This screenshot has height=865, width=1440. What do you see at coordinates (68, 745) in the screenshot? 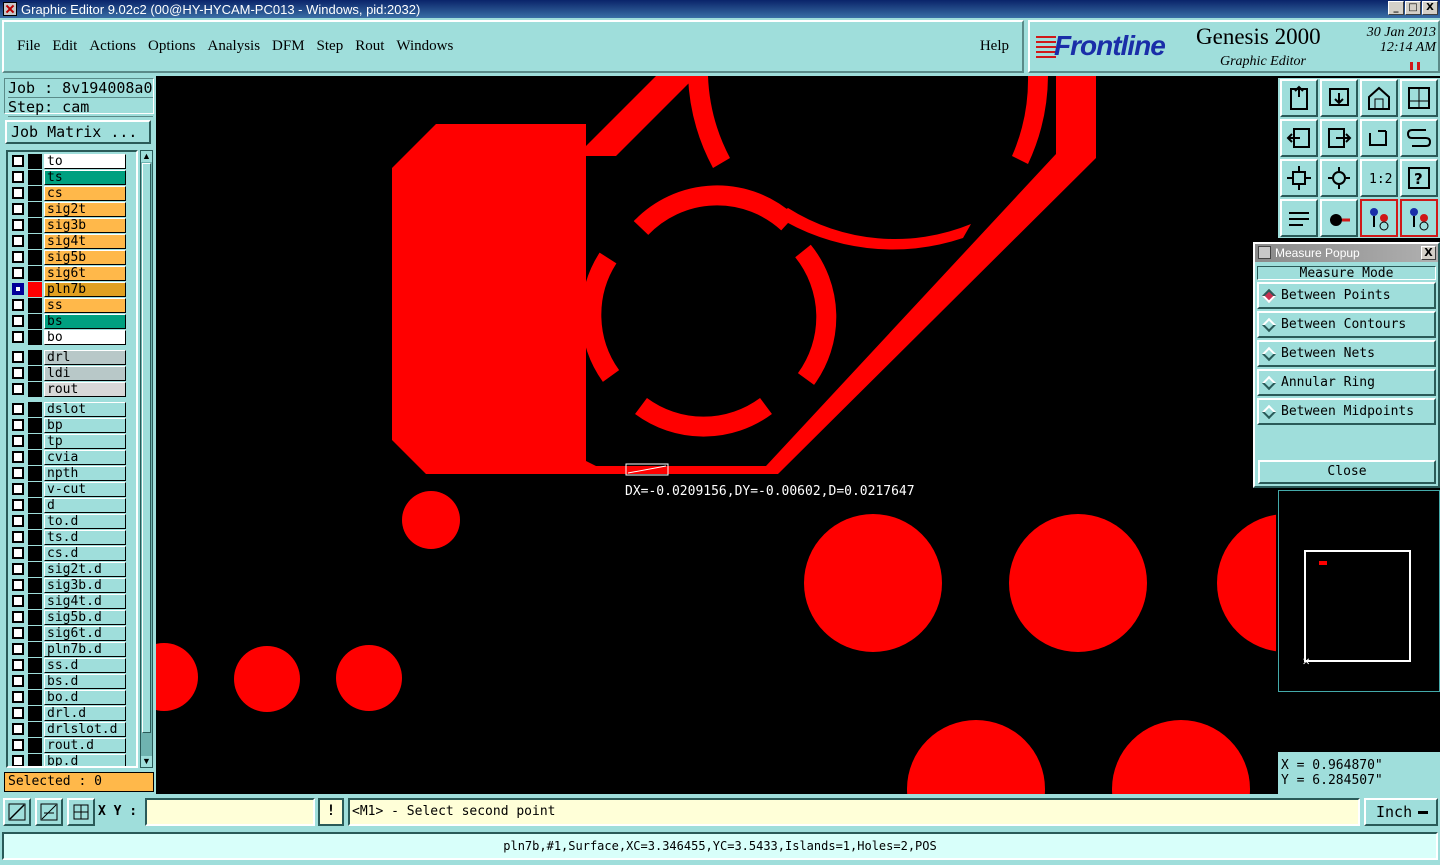
I see `layer-row-rout.d: rout.d` at bounding box center [68, 745].